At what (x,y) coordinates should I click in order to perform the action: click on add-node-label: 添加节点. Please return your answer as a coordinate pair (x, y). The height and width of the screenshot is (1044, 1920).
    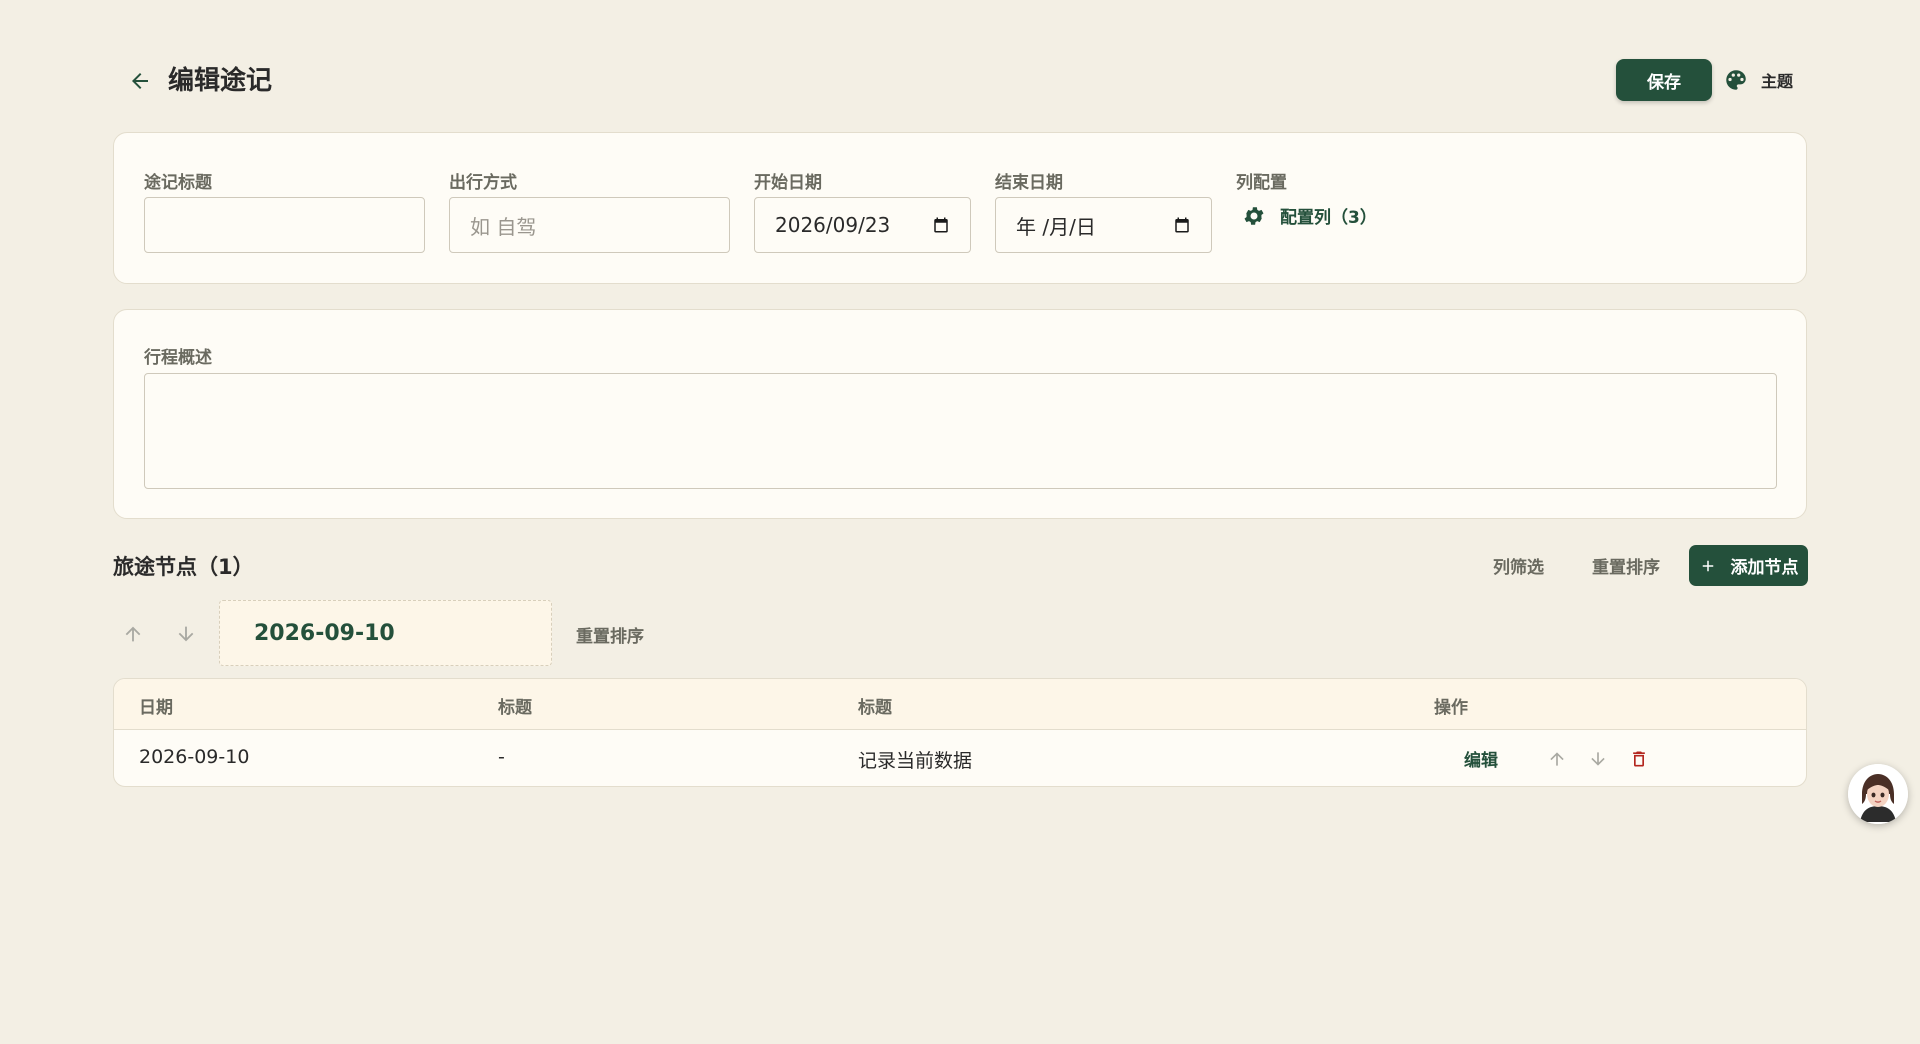
    Looking at the image, I should click on (1764, 568).